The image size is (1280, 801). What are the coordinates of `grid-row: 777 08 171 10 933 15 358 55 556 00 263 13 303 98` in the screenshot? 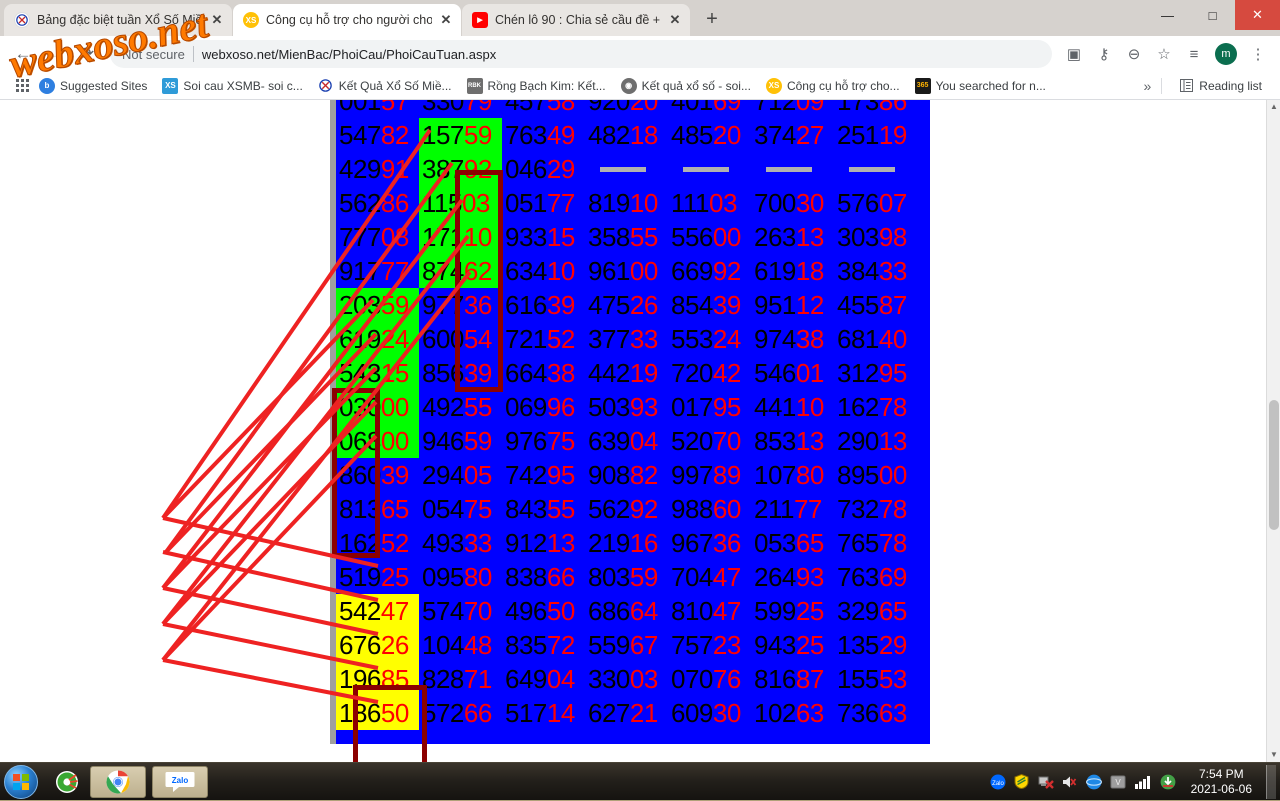 It's located at (633, 237).